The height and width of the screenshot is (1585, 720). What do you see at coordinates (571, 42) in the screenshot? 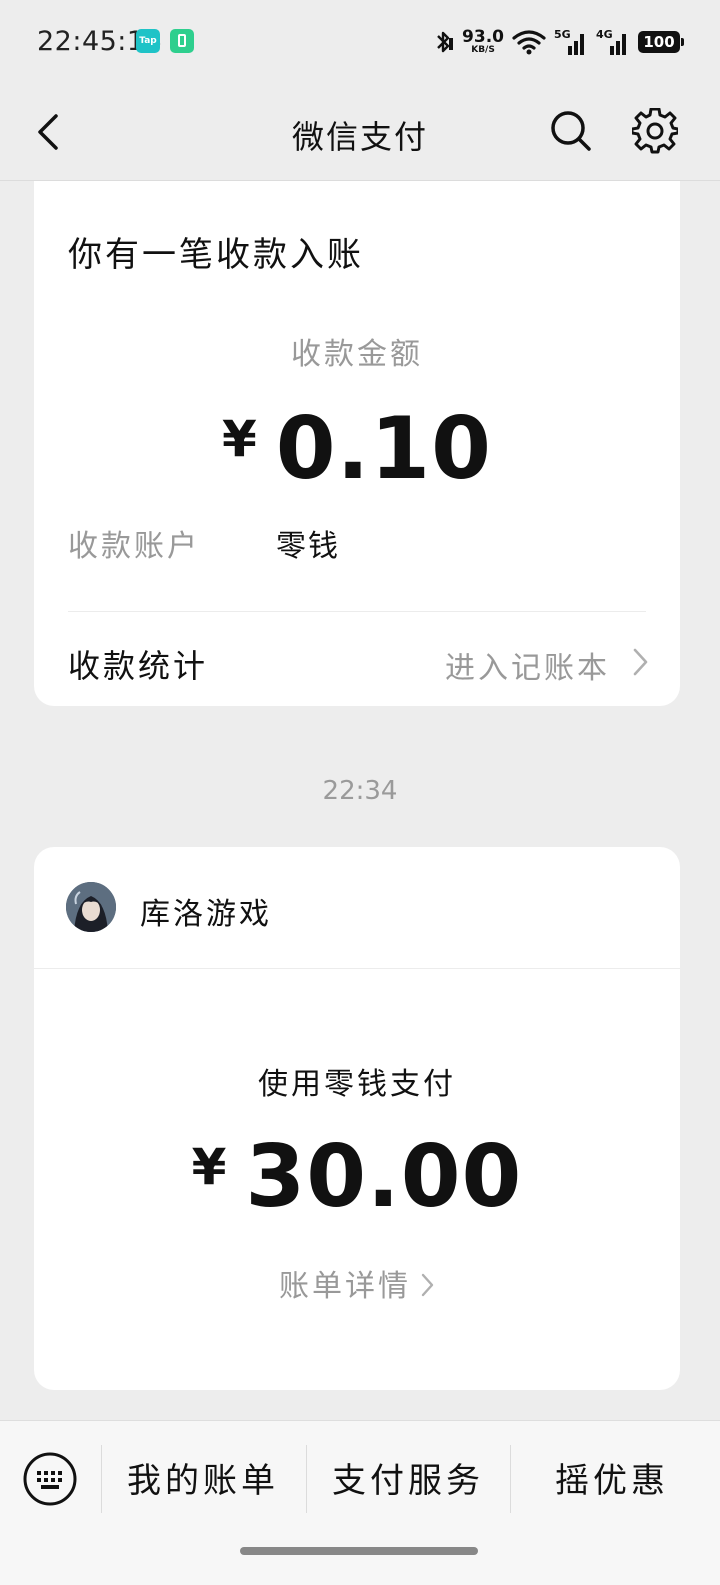
I see `signal-5g-icon: 5G` at bounding box center [571, 42].